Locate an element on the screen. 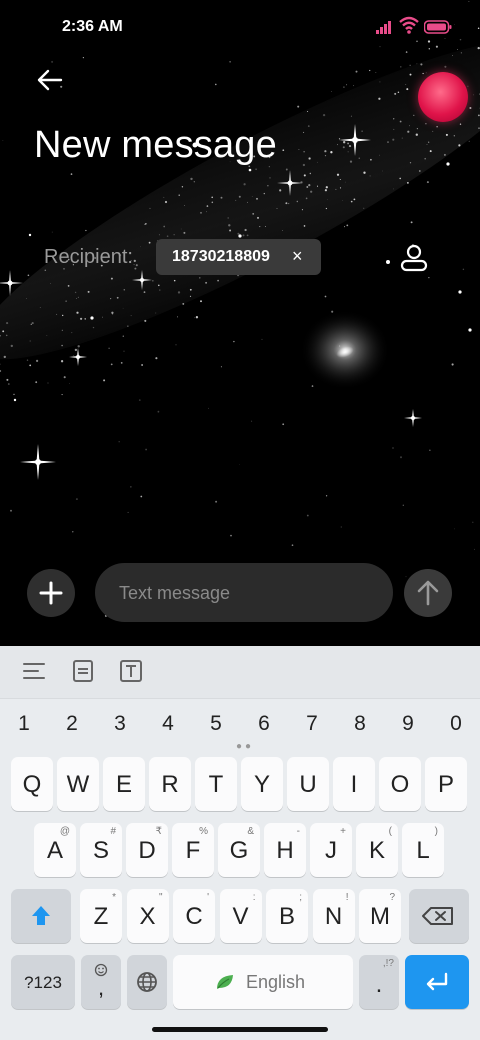 The width and height of the screenshot is (480, 1040). key-p: P is located at coordinates (446, 784).